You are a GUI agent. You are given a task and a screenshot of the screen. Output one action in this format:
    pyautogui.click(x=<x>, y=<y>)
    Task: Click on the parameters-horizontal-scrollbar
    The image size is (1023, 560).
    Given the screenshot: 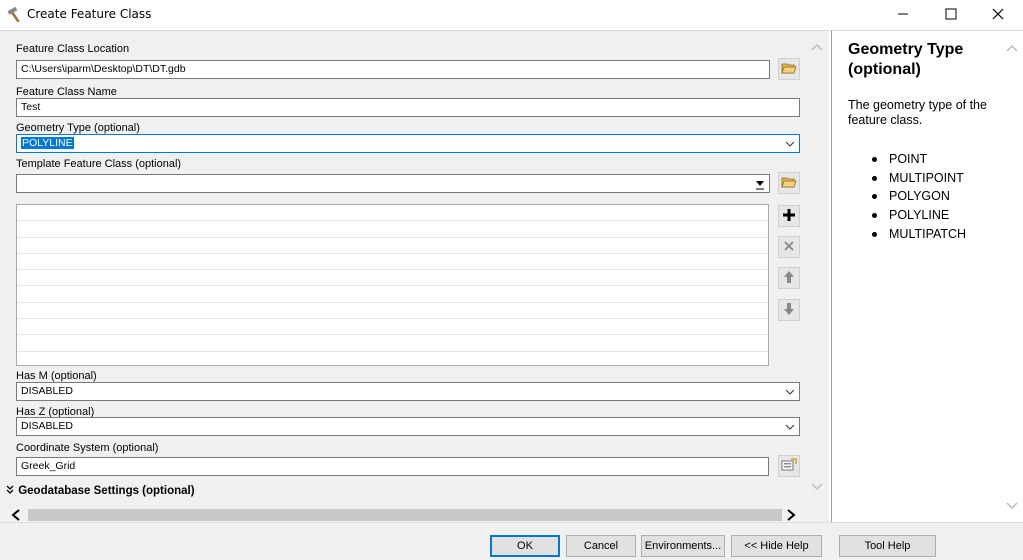 What is the action you would take?
    pyautogui.click(x=406, y=514)
    